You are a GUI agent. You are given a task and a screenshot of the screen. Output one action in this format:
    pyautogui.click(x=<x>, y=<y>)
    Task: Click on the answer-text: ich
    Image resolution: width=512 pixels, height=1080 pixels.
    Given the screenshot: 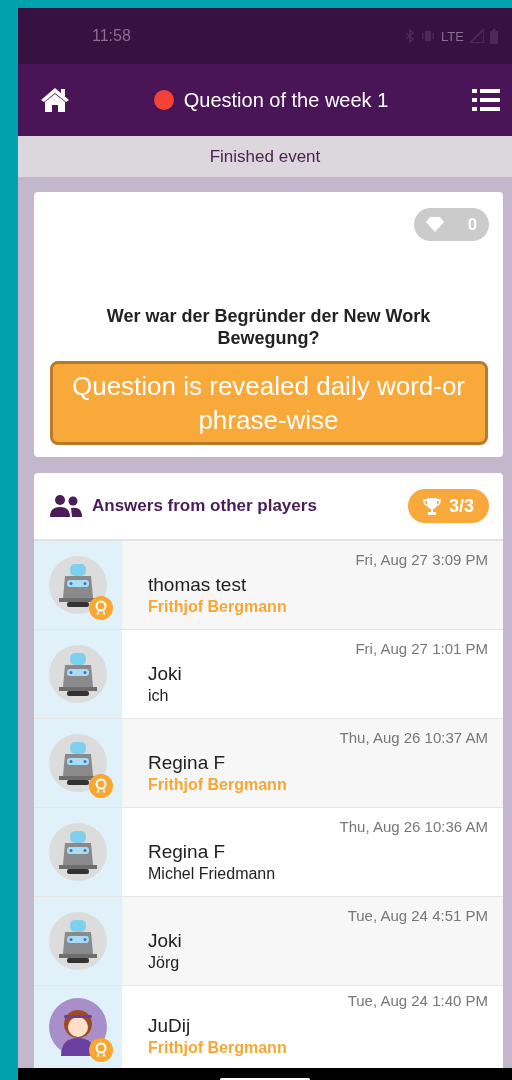 What is the action you would take?
    pyautogui.click(x=159, y=696)
    